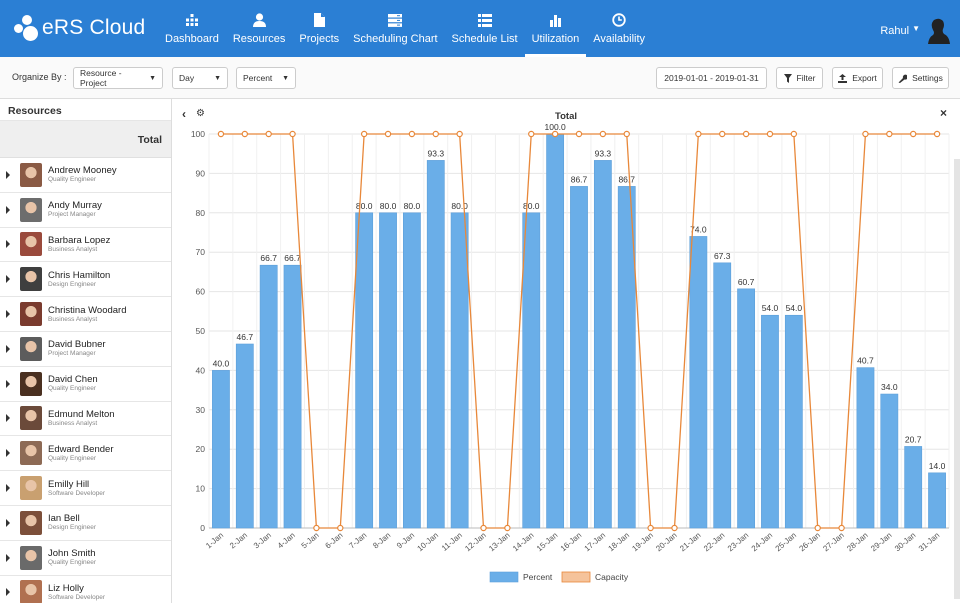 The height and width of the screenshot is (603, 960). Describe the element at coordinates (72, 215) in the screenshot. I see `resource-role: Project Manager` at that location.